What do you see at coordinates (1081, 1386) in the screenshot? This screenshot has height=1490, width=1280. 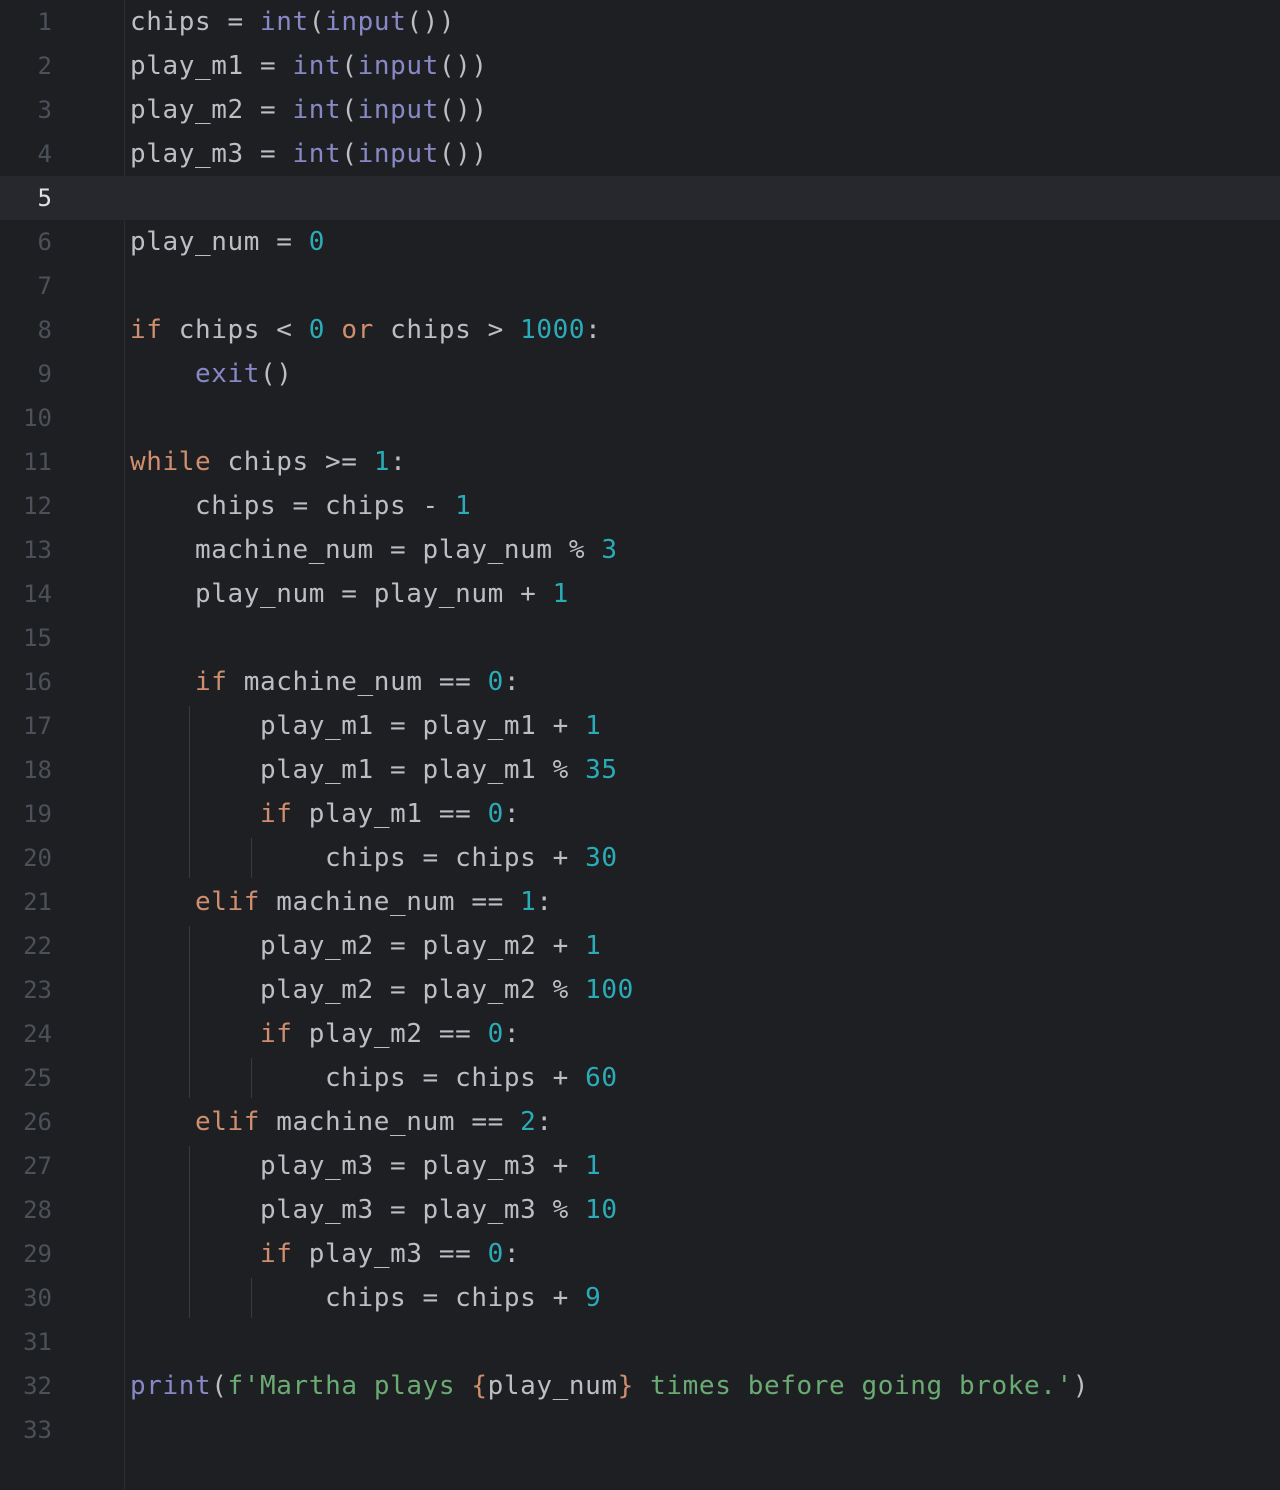 I see `code-token: )` at bounding box center [1081, 1386].